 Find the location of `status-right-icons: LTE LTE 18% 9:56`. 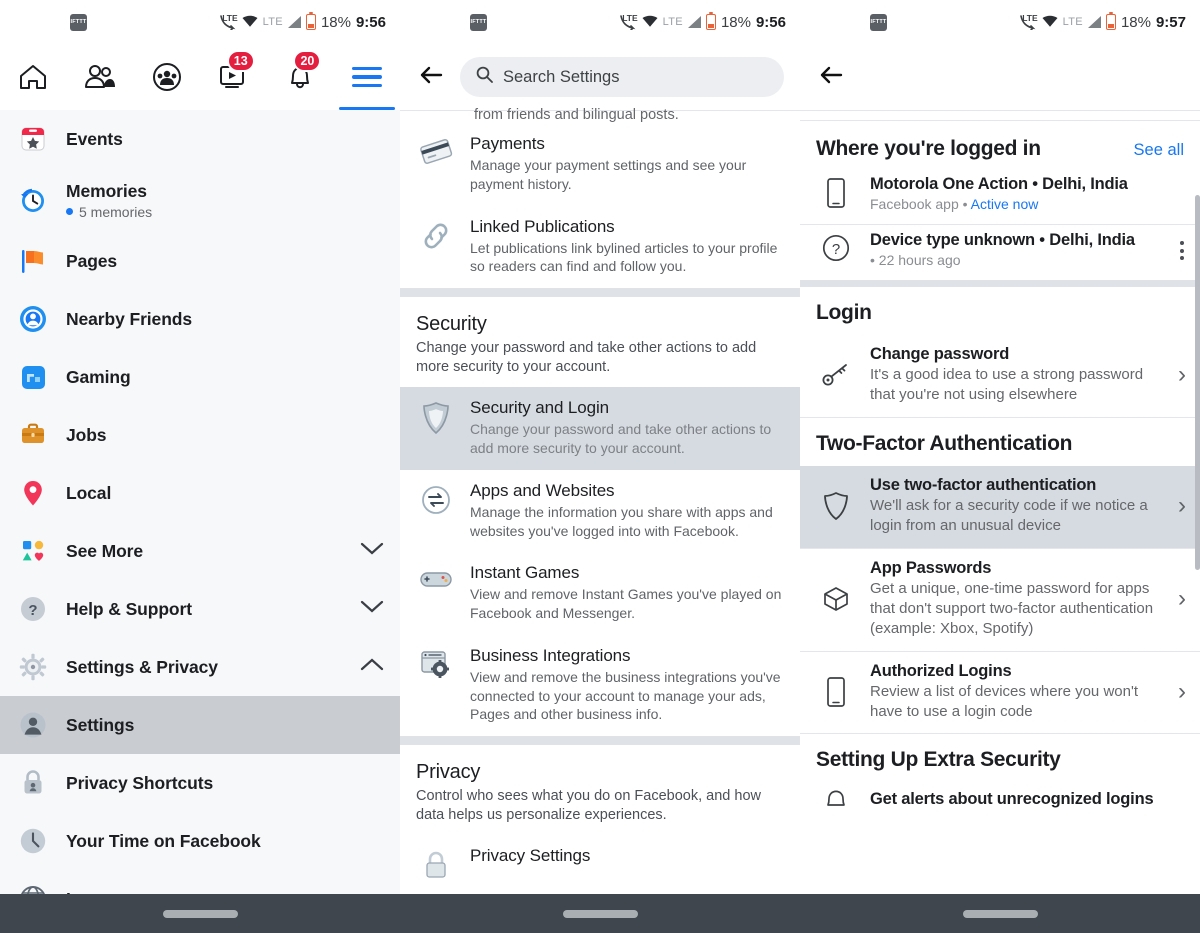

status-right-icons: LTE LTE 18% 9:56 is located at coordinates (302, 21).